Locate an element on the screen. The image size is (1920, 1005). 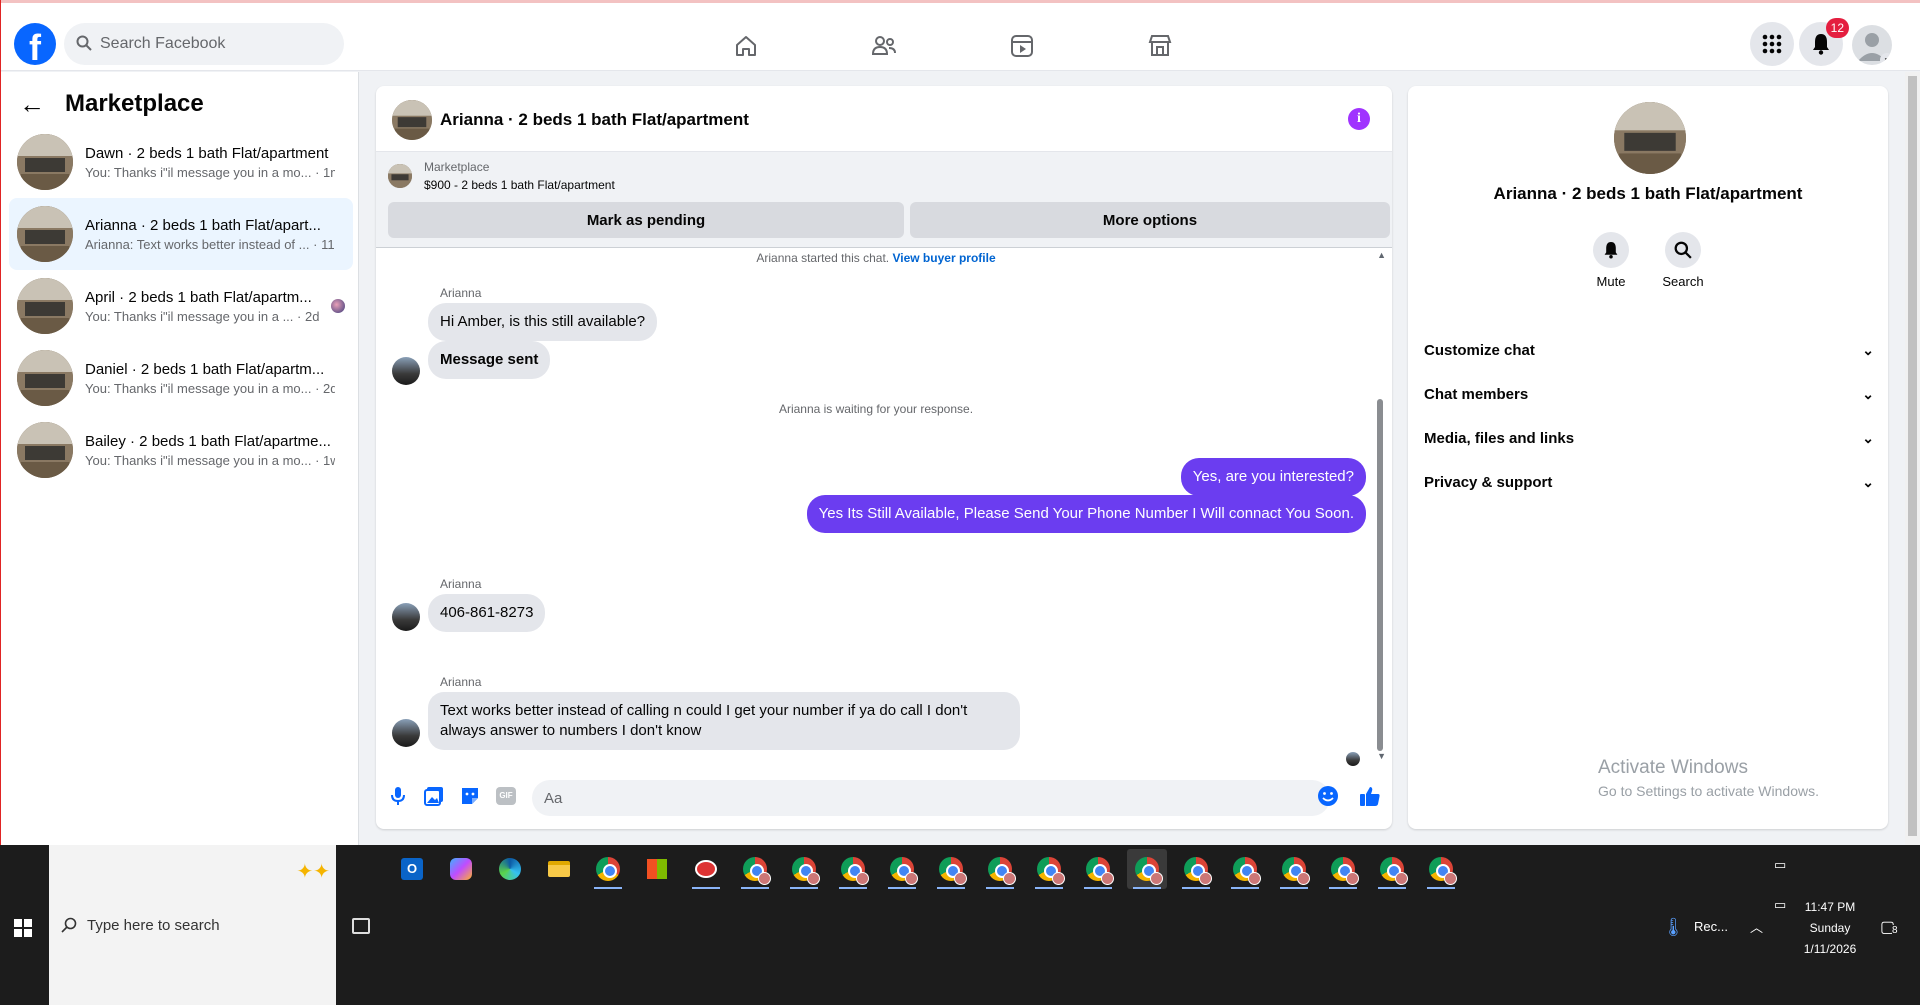
thermometer-icon: 🌡 is located at coordinates (1673, 927).